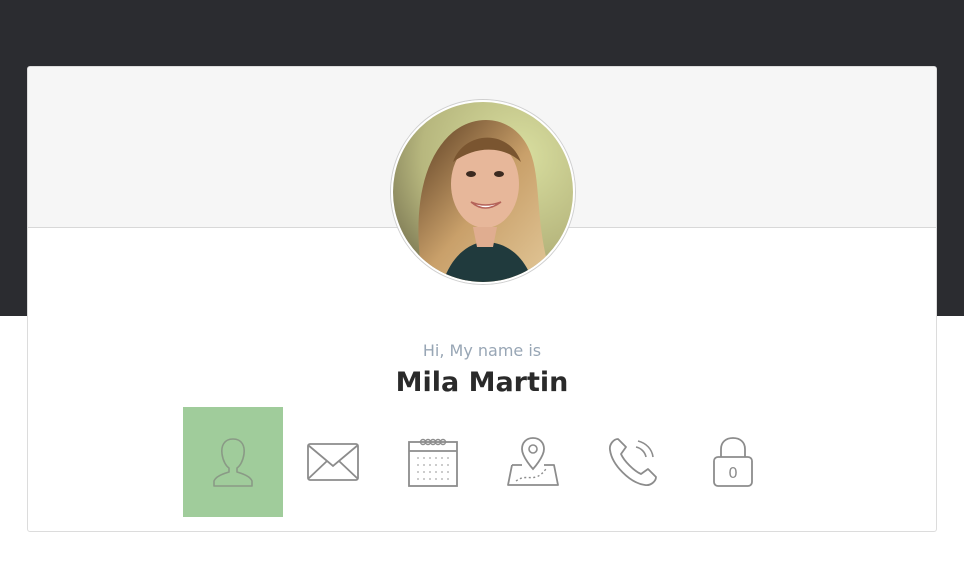 Image resolution: width=964 pixels, height=582 pixels. I want to click on profile-name: Mila Martin, so click(482, 382).